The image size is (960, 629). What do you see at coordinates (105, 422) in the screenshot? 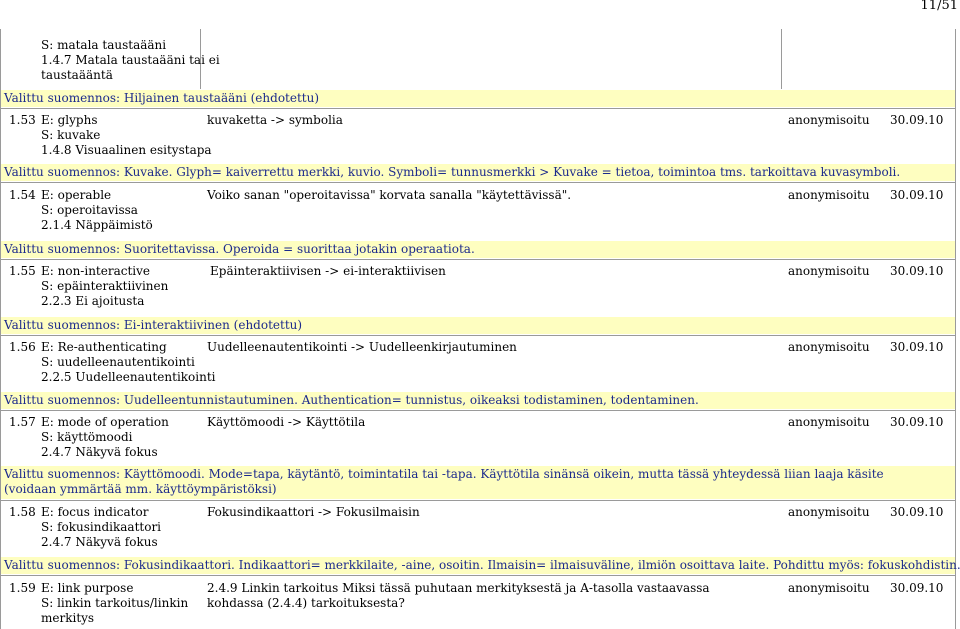
I see `english-term: E: mode of operation` at bounding box center [105, 422].